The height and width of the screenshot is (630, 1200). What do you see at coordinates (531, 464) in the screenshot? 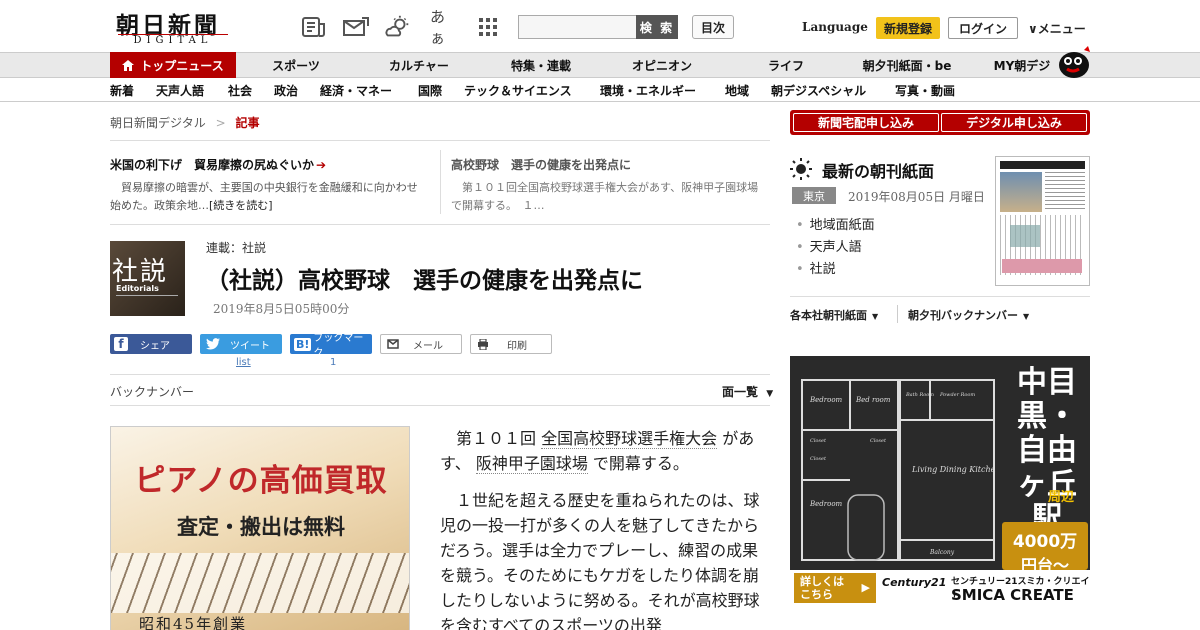
I see `koshien-link: 阪神甲子園球場` at bounding box center [531, 464].